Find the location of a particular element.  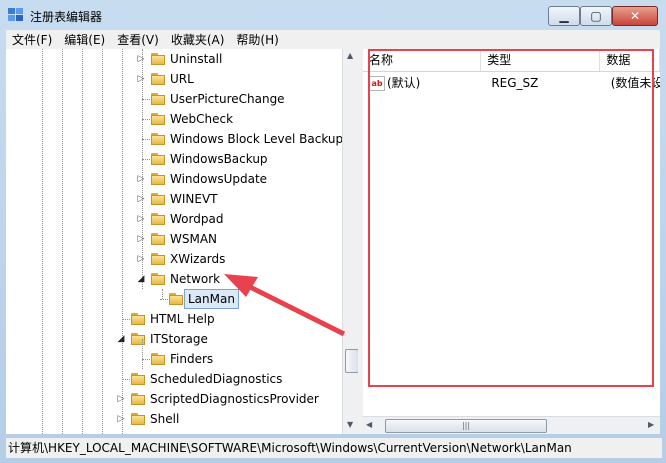

minimize-button: ▁ is located at coordinates (564, 16).